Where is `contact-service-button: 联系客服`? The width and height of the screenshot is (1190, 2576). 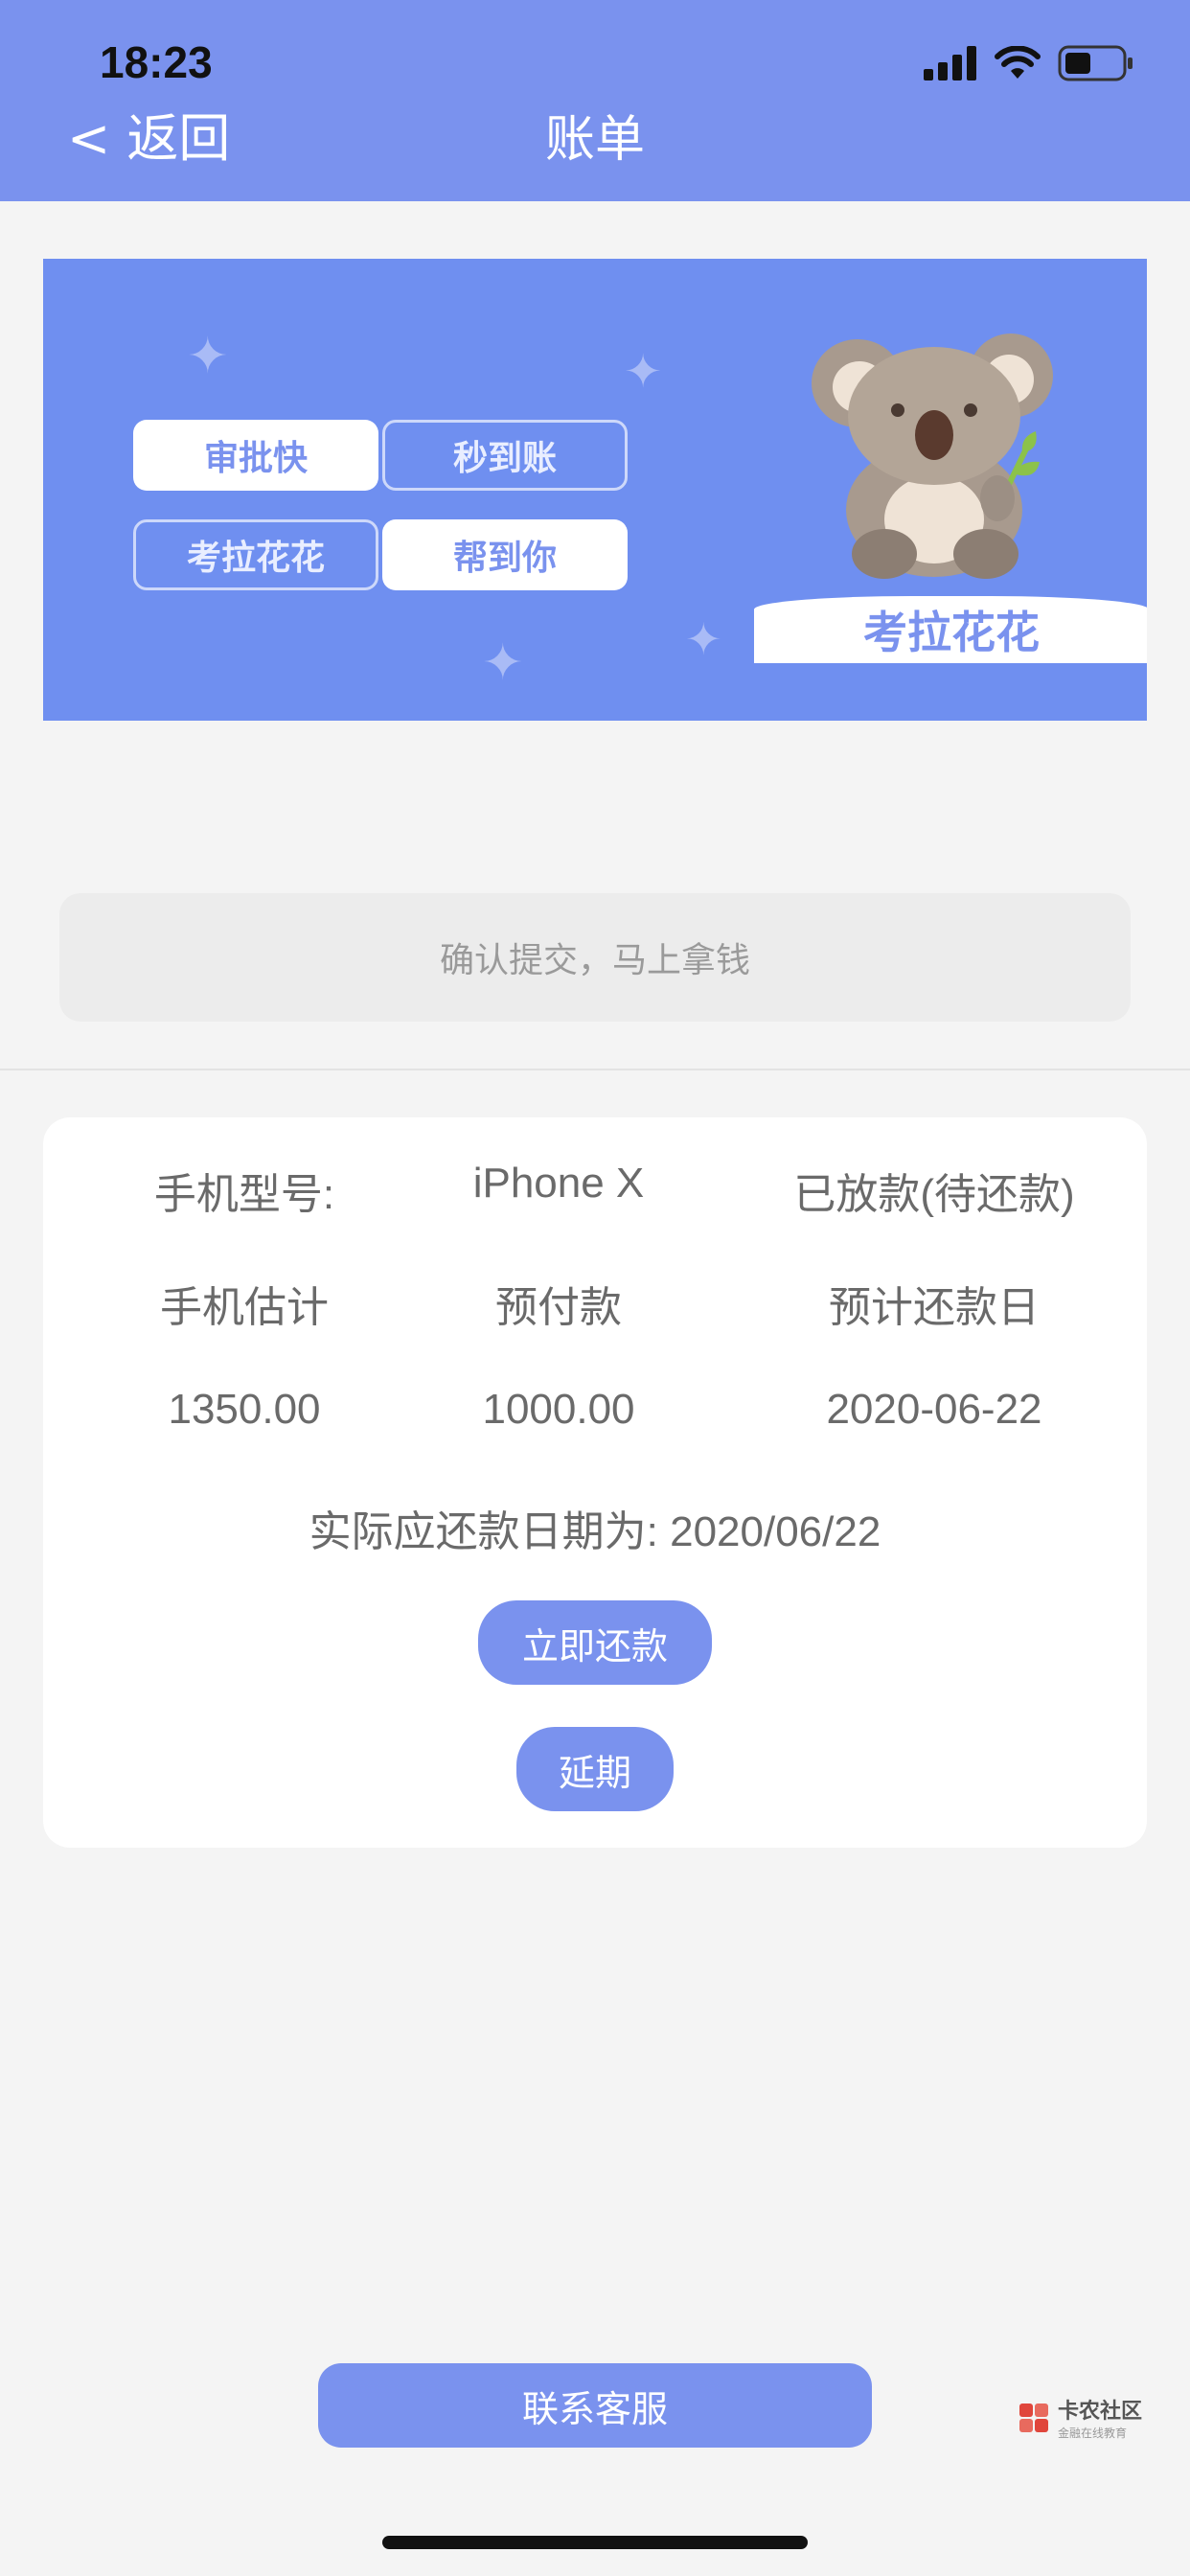
contact-service-button: 联系客服 is located at coordinates (595, 2405).